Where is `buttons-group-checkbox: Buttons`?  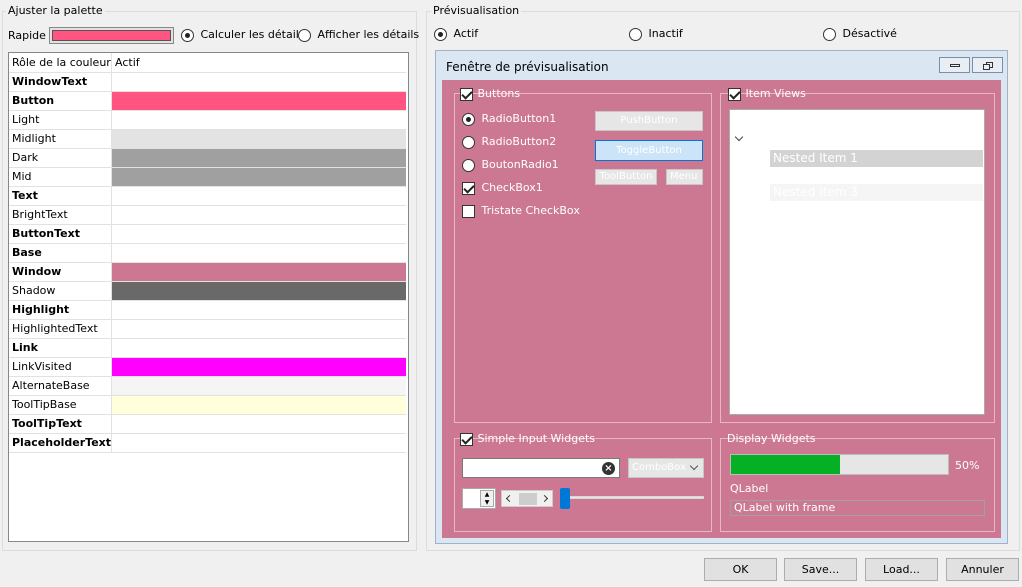
buttons-group-checkbox: Buttons is located at coordinates (490, 94).